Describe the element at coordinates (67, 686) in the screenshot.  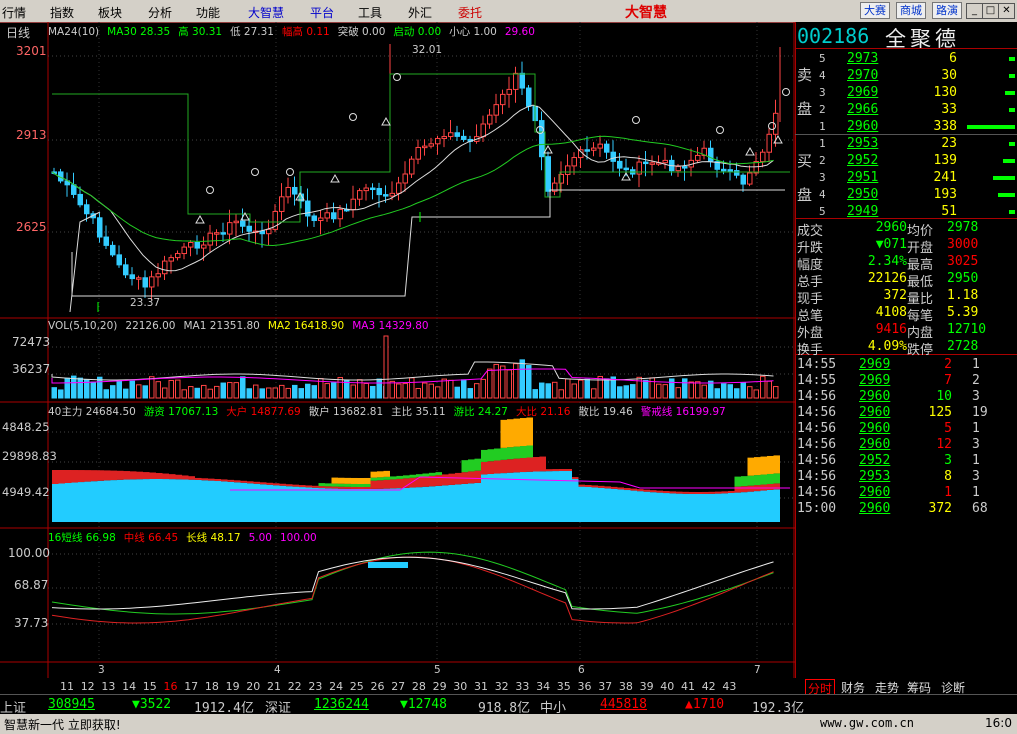
I see `x-day-label: 11` at that location.